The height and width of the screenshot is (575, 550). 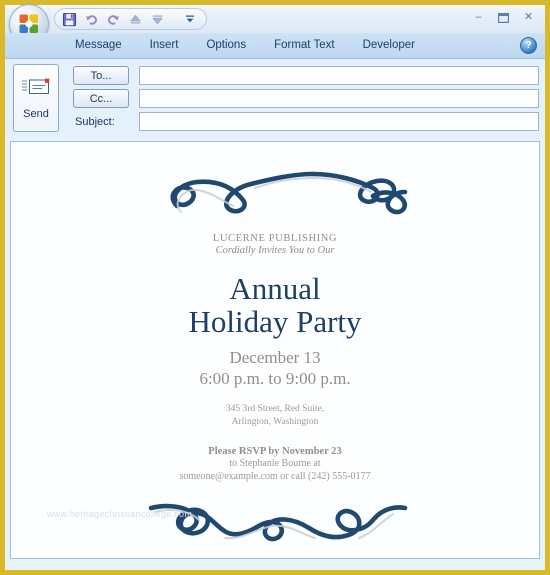 I want to click on invitation-date: December 13, so click(x=275, y=358).